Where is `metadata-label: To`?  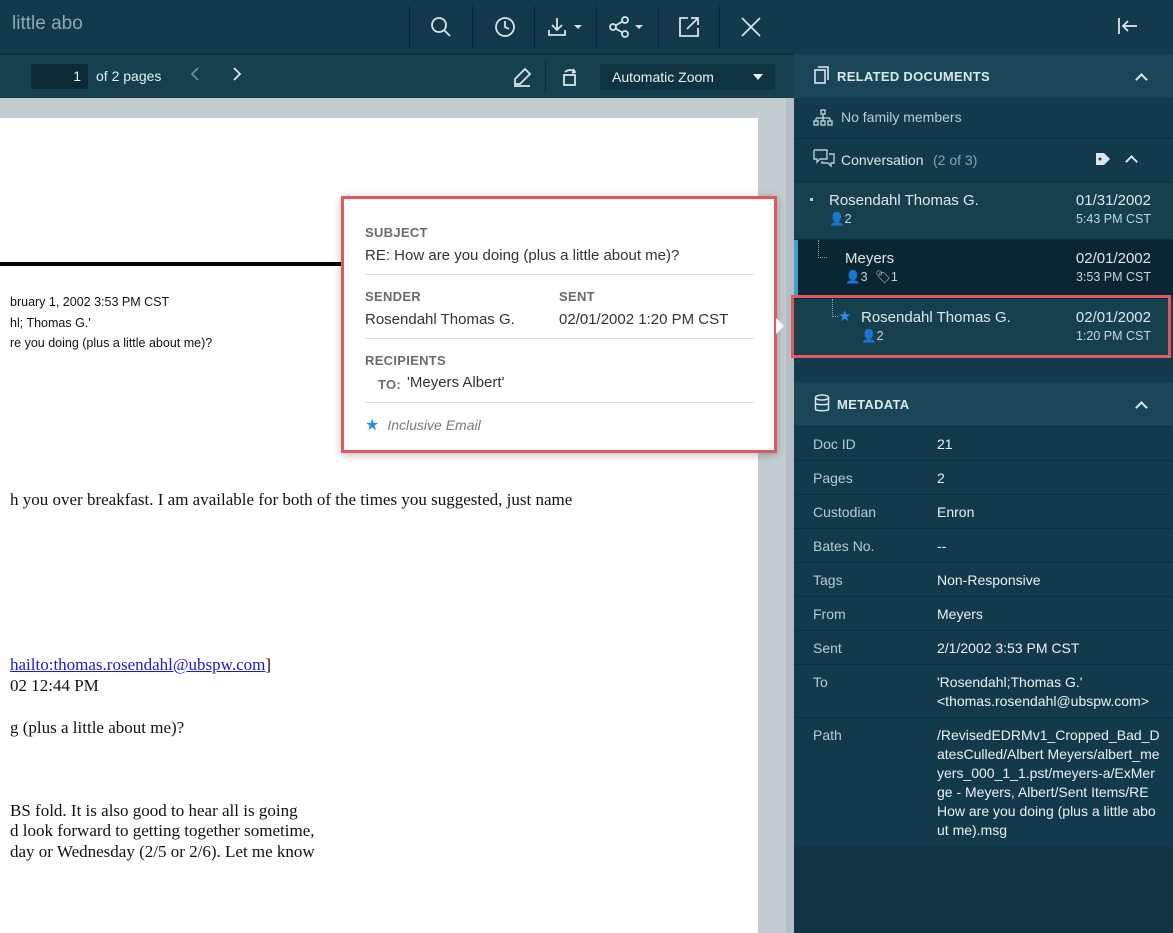
metadata-label: To is located at coordinates (820, 682).